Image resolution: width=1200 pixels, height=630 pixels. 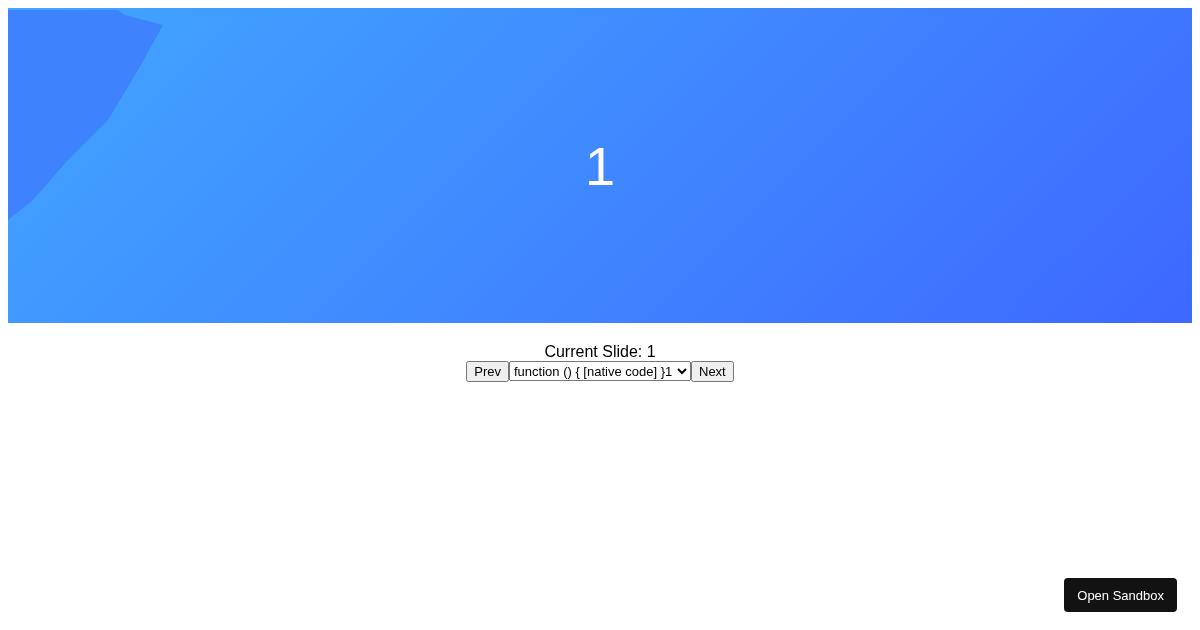 I want to click on next-button: Next, so click(x=712, y=371).